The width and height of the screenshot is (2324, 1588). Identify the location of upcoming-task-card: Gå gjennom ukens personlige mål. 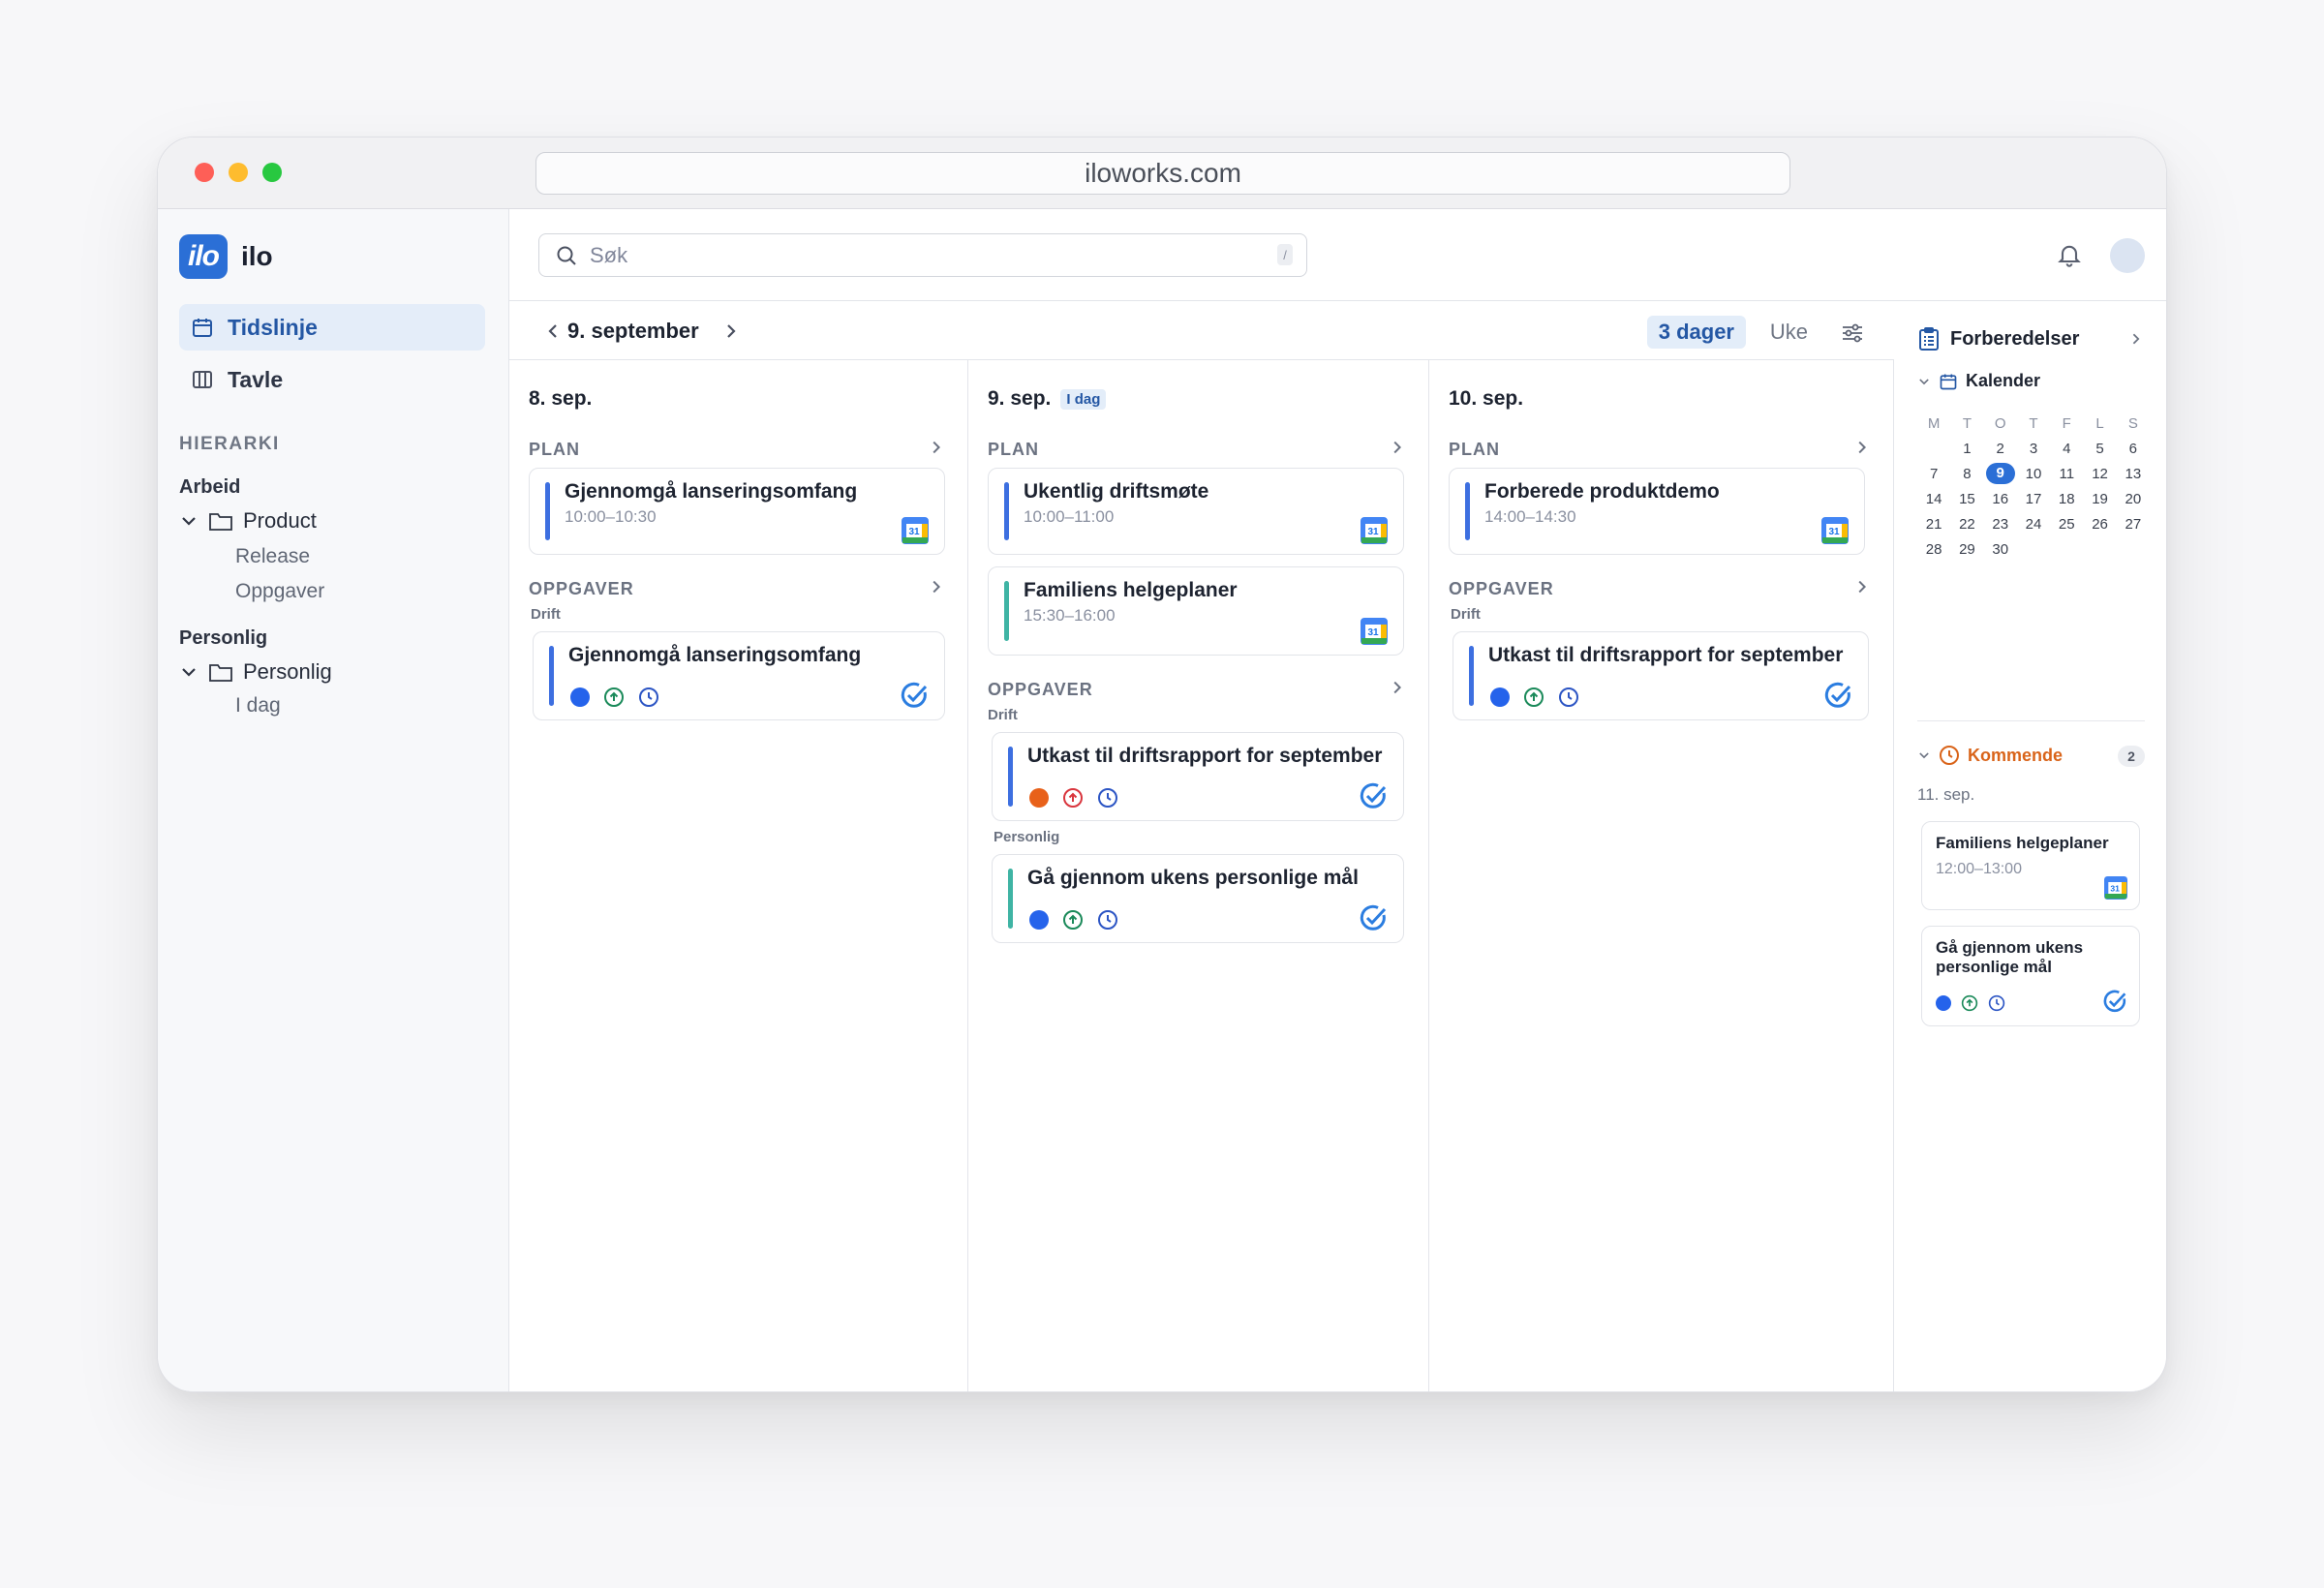
(2031, 976).